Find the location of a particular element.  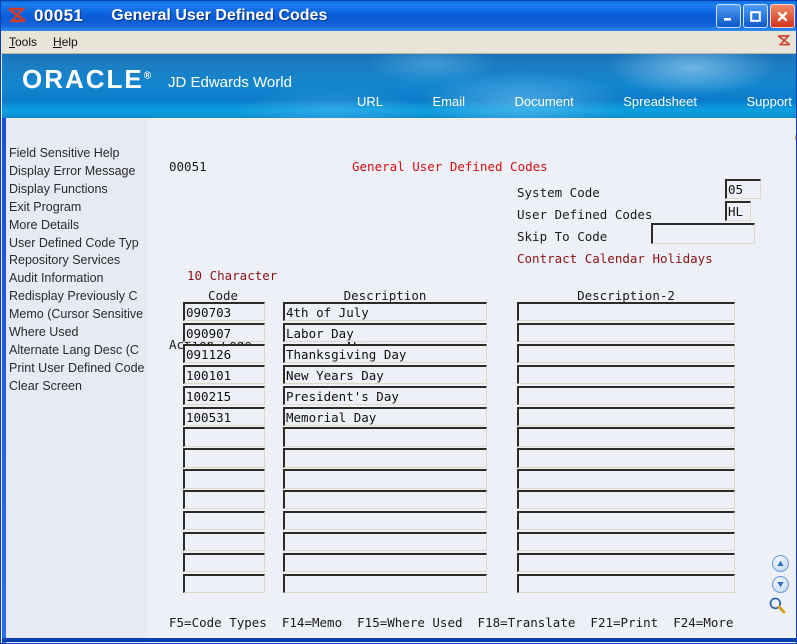

user-defined-codes-field is located at coordinates (738, 211).